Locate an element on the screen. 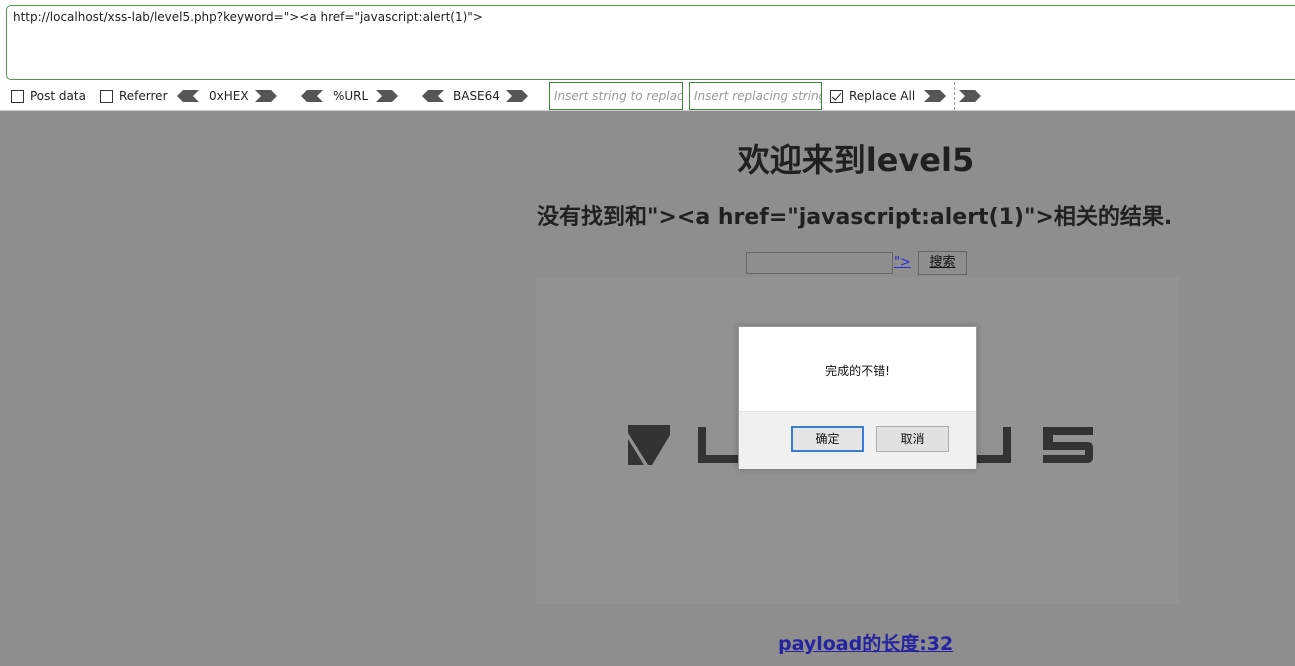 This screenshot has height=666, width=1295. replace-run-arrow-icon is located at coordinates (935, 96).